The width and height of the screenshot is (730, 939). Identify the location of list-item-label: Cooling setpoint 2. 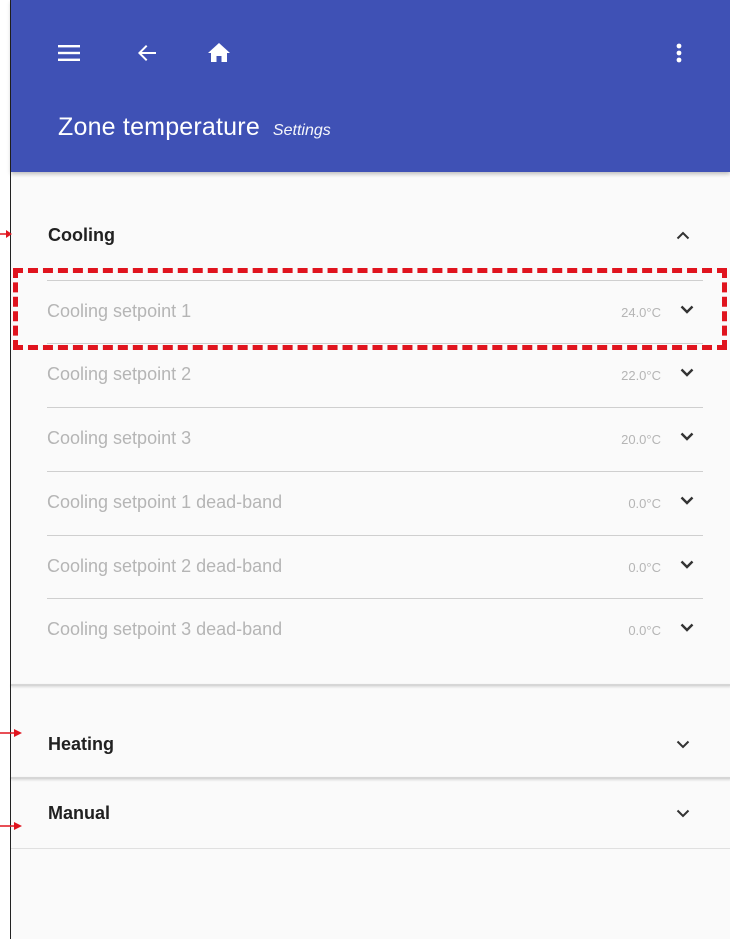
(119, 374).